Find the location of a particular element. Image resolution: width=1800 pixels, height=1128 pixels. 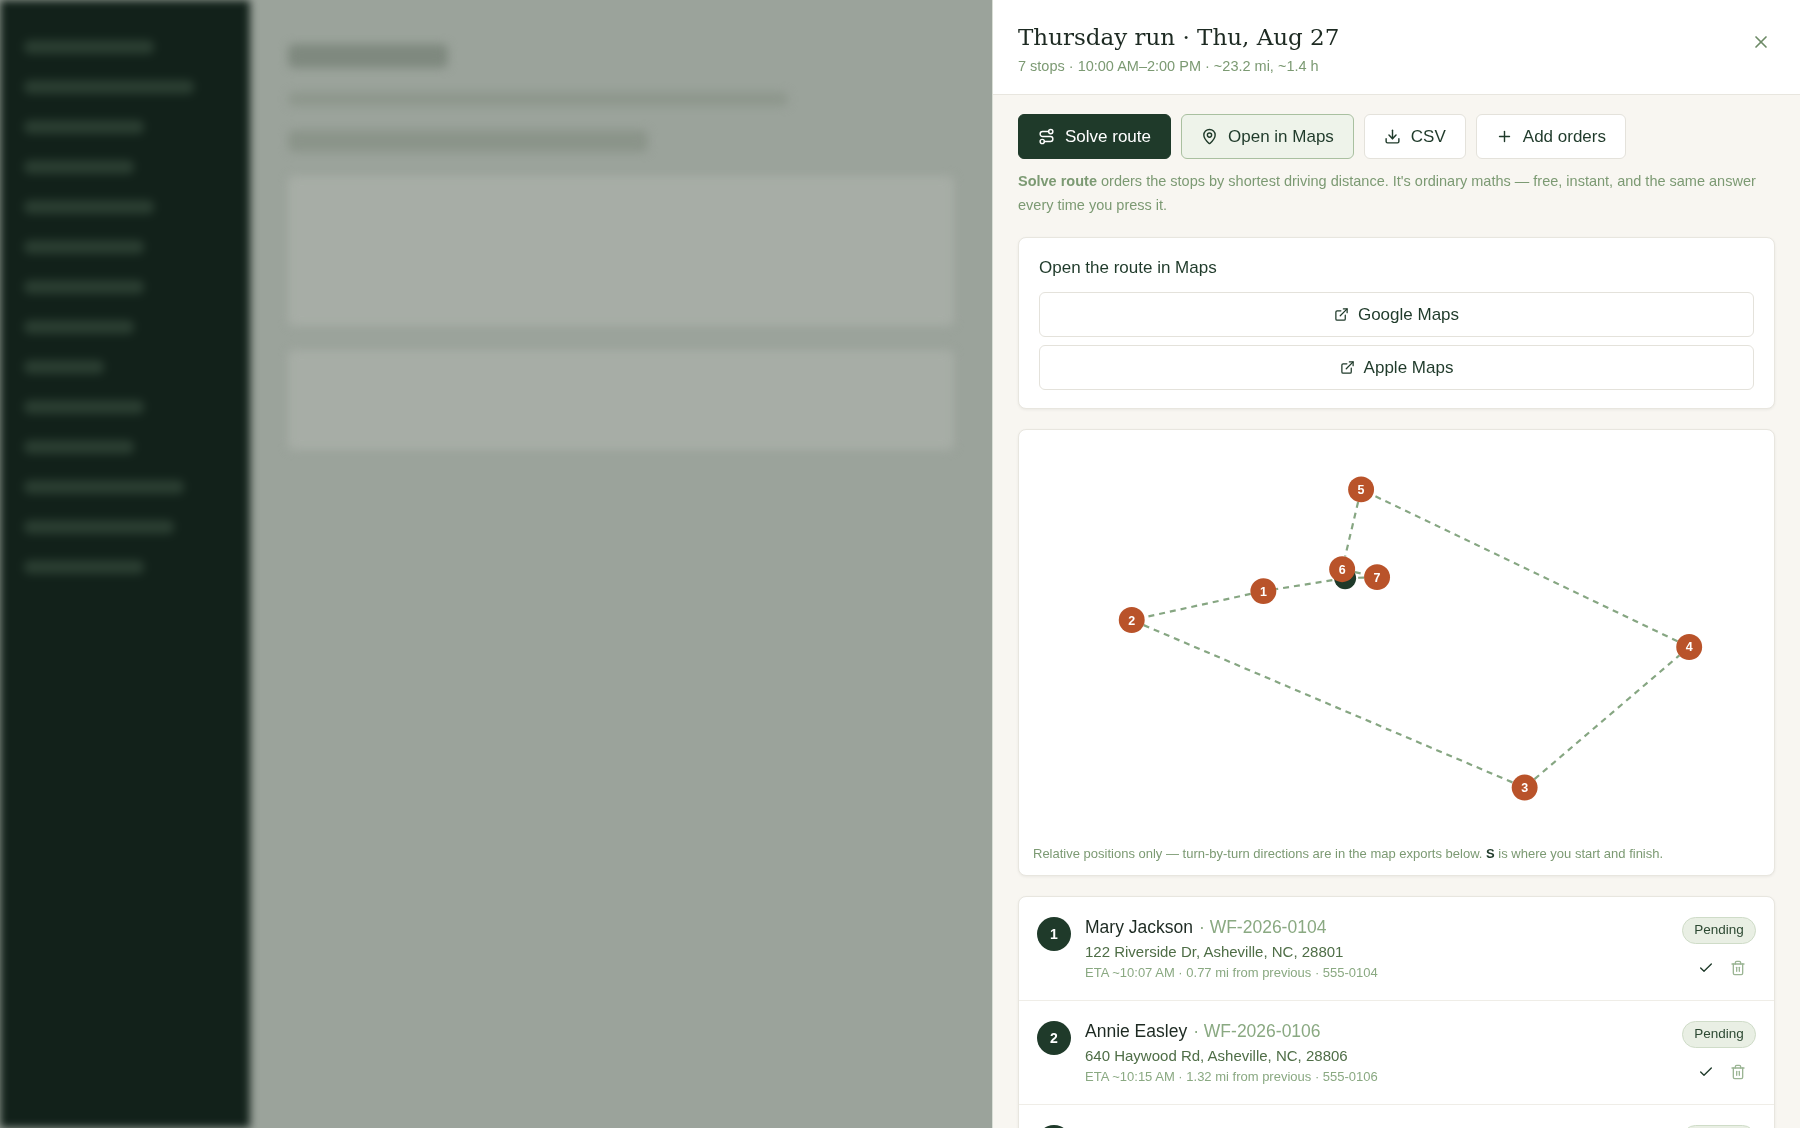

map-caption: Relative positions only — turn-by-turn directions are in the map exports below. S is where you start and finish. is located at coordinates (1349, 853).